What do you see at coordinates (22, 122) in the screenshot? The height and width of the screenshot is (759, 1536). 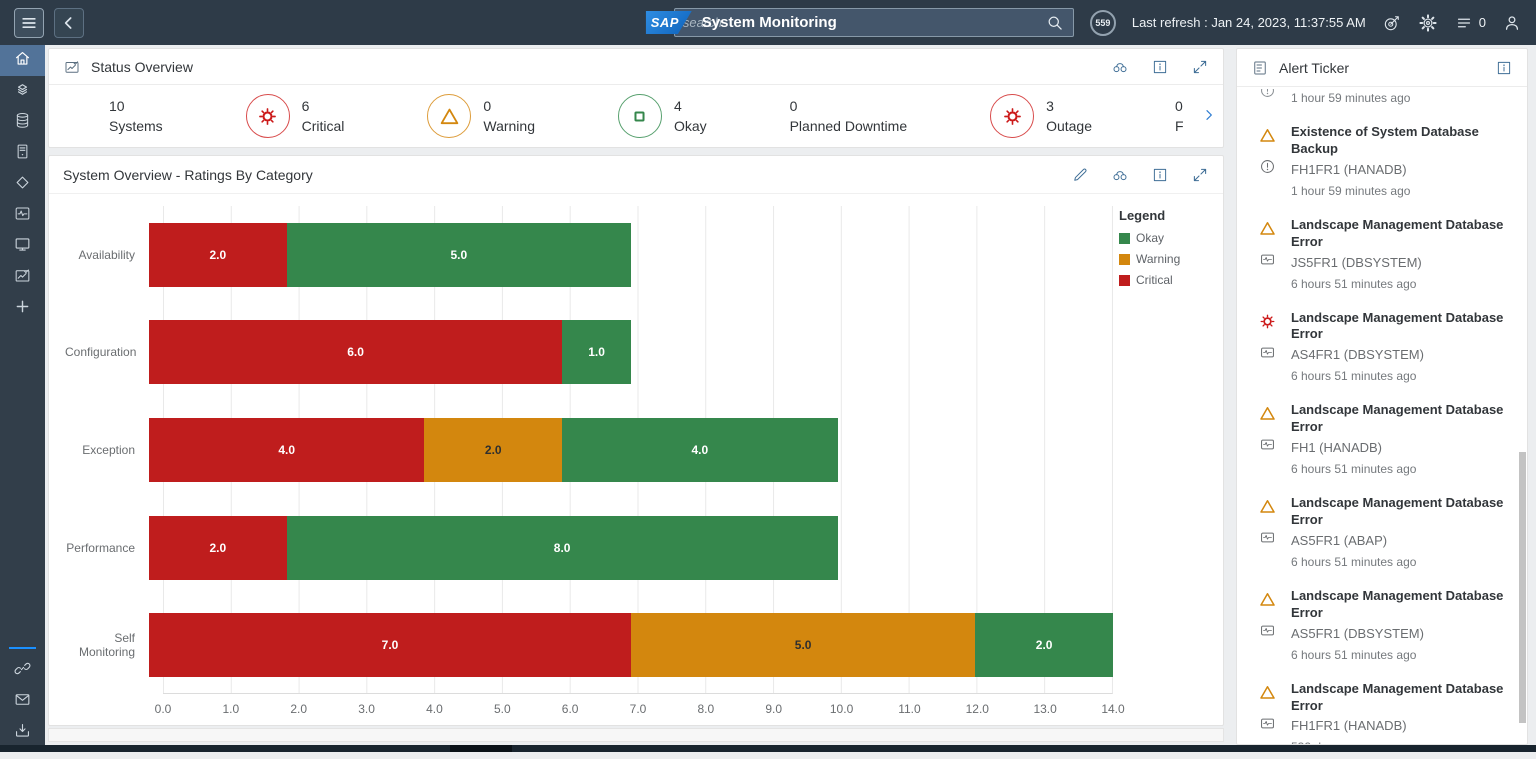 I see `sidebar-item-database` at bounding box center [22, 122].